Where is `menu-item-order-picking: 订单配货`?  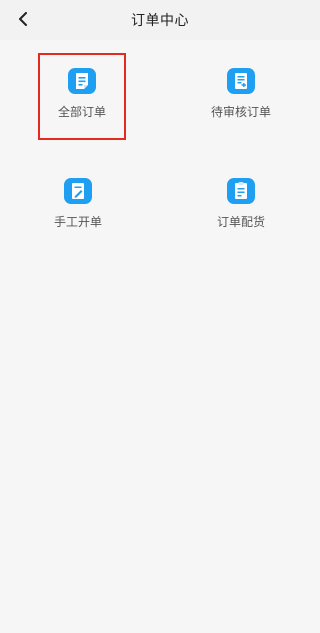
menu-item-order-picking: 订单配货 is located at coordinates (241, 190).